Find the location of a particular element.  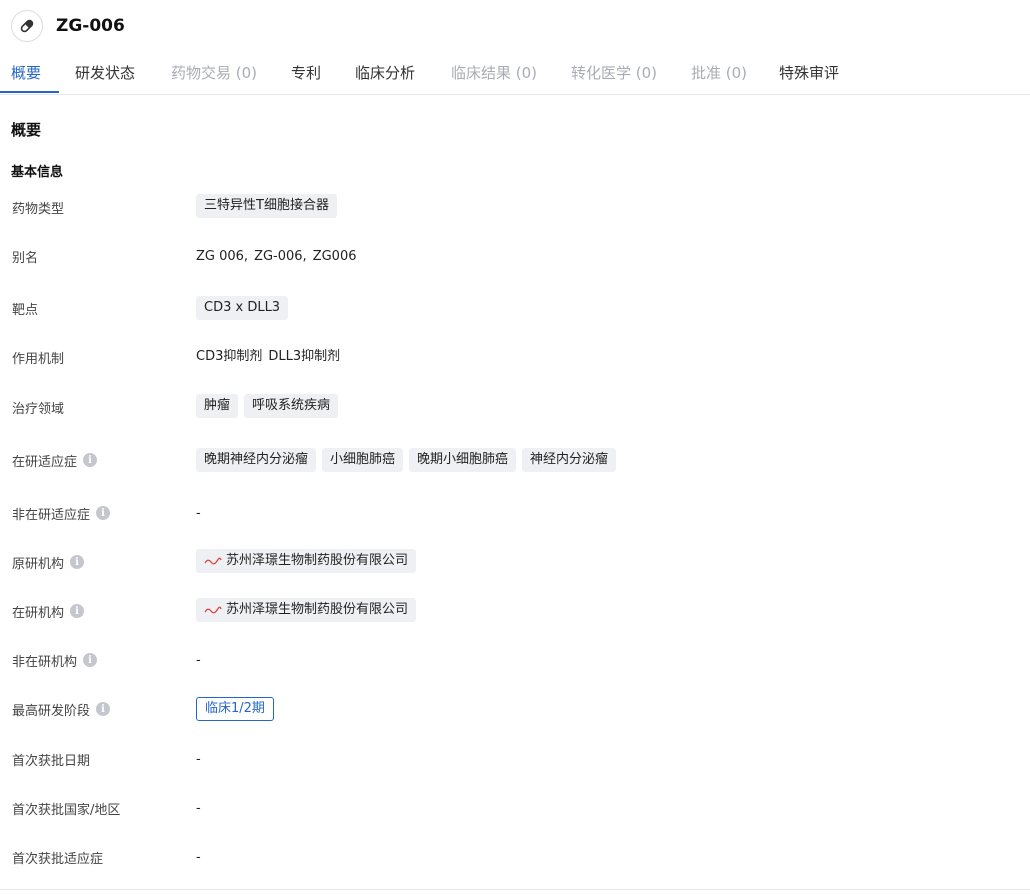

tag-indication-3: 晚期小细胞肺癌 is located at coordinates (463, 460).